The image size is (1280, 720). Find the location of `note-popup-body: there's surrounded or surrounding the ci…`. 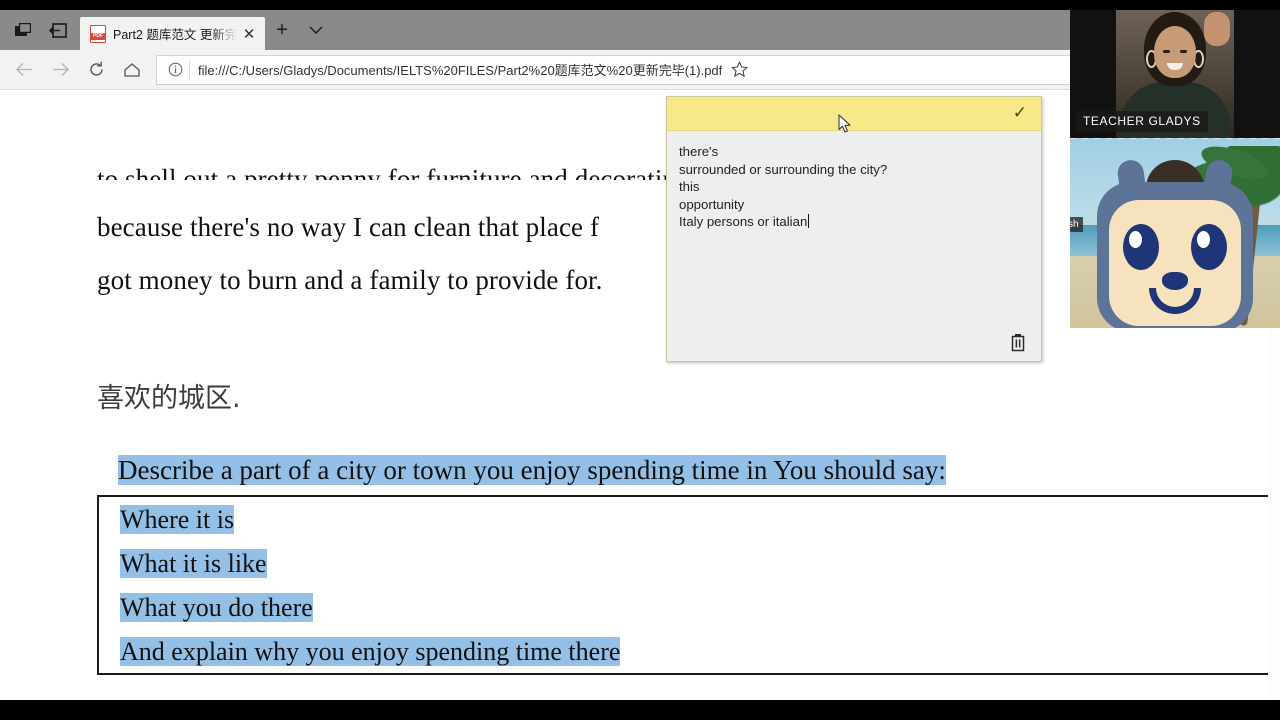

note-popup-body: there's surrounded or surrounding the ci… is located at coordinates (854, 246).